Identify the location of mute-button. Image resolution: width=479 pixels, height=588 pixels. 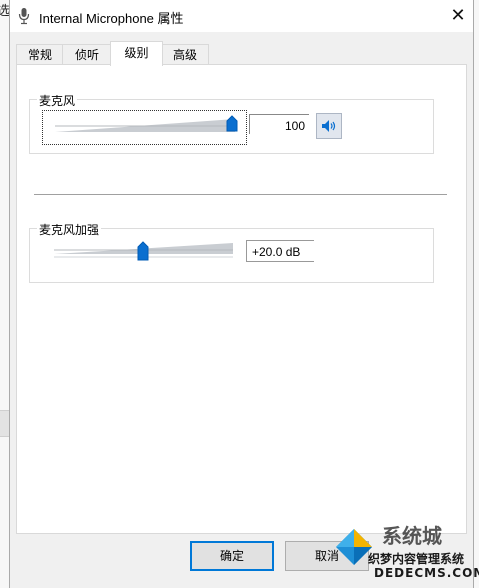
(329, 126).